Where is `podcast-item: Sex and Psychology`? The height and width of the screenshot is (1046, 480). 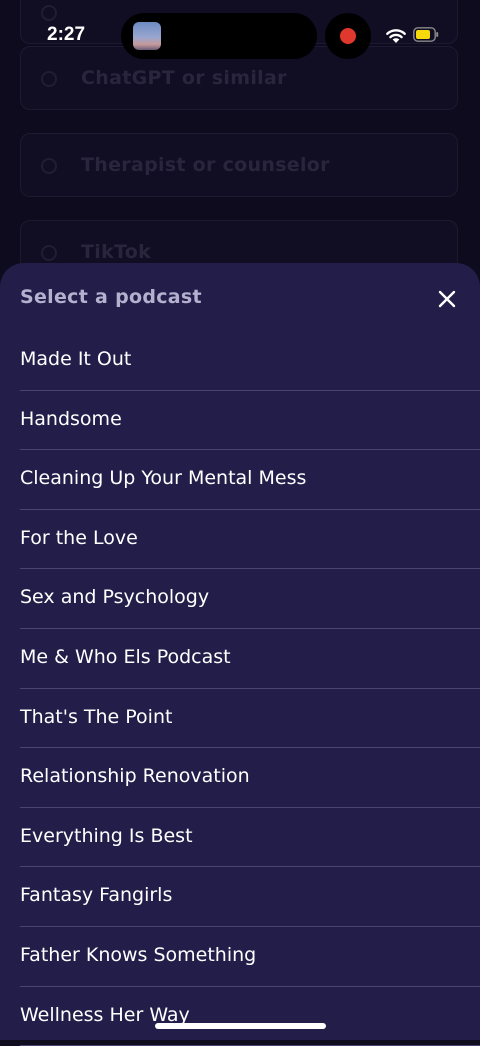
podcast-item: Sex and Psychology is located at coordinates (250, 599).